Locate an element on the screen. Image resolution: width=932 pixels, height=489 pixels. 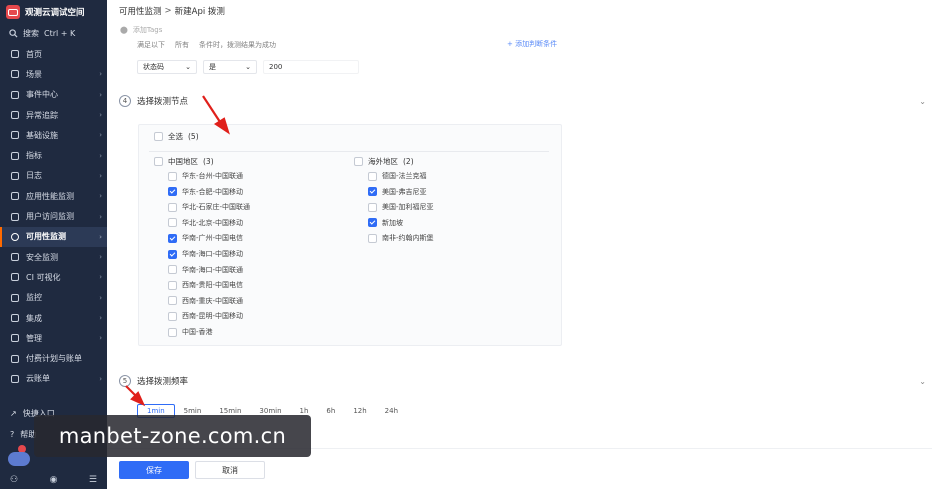
apm-icon is located at coordinates (15, 196).